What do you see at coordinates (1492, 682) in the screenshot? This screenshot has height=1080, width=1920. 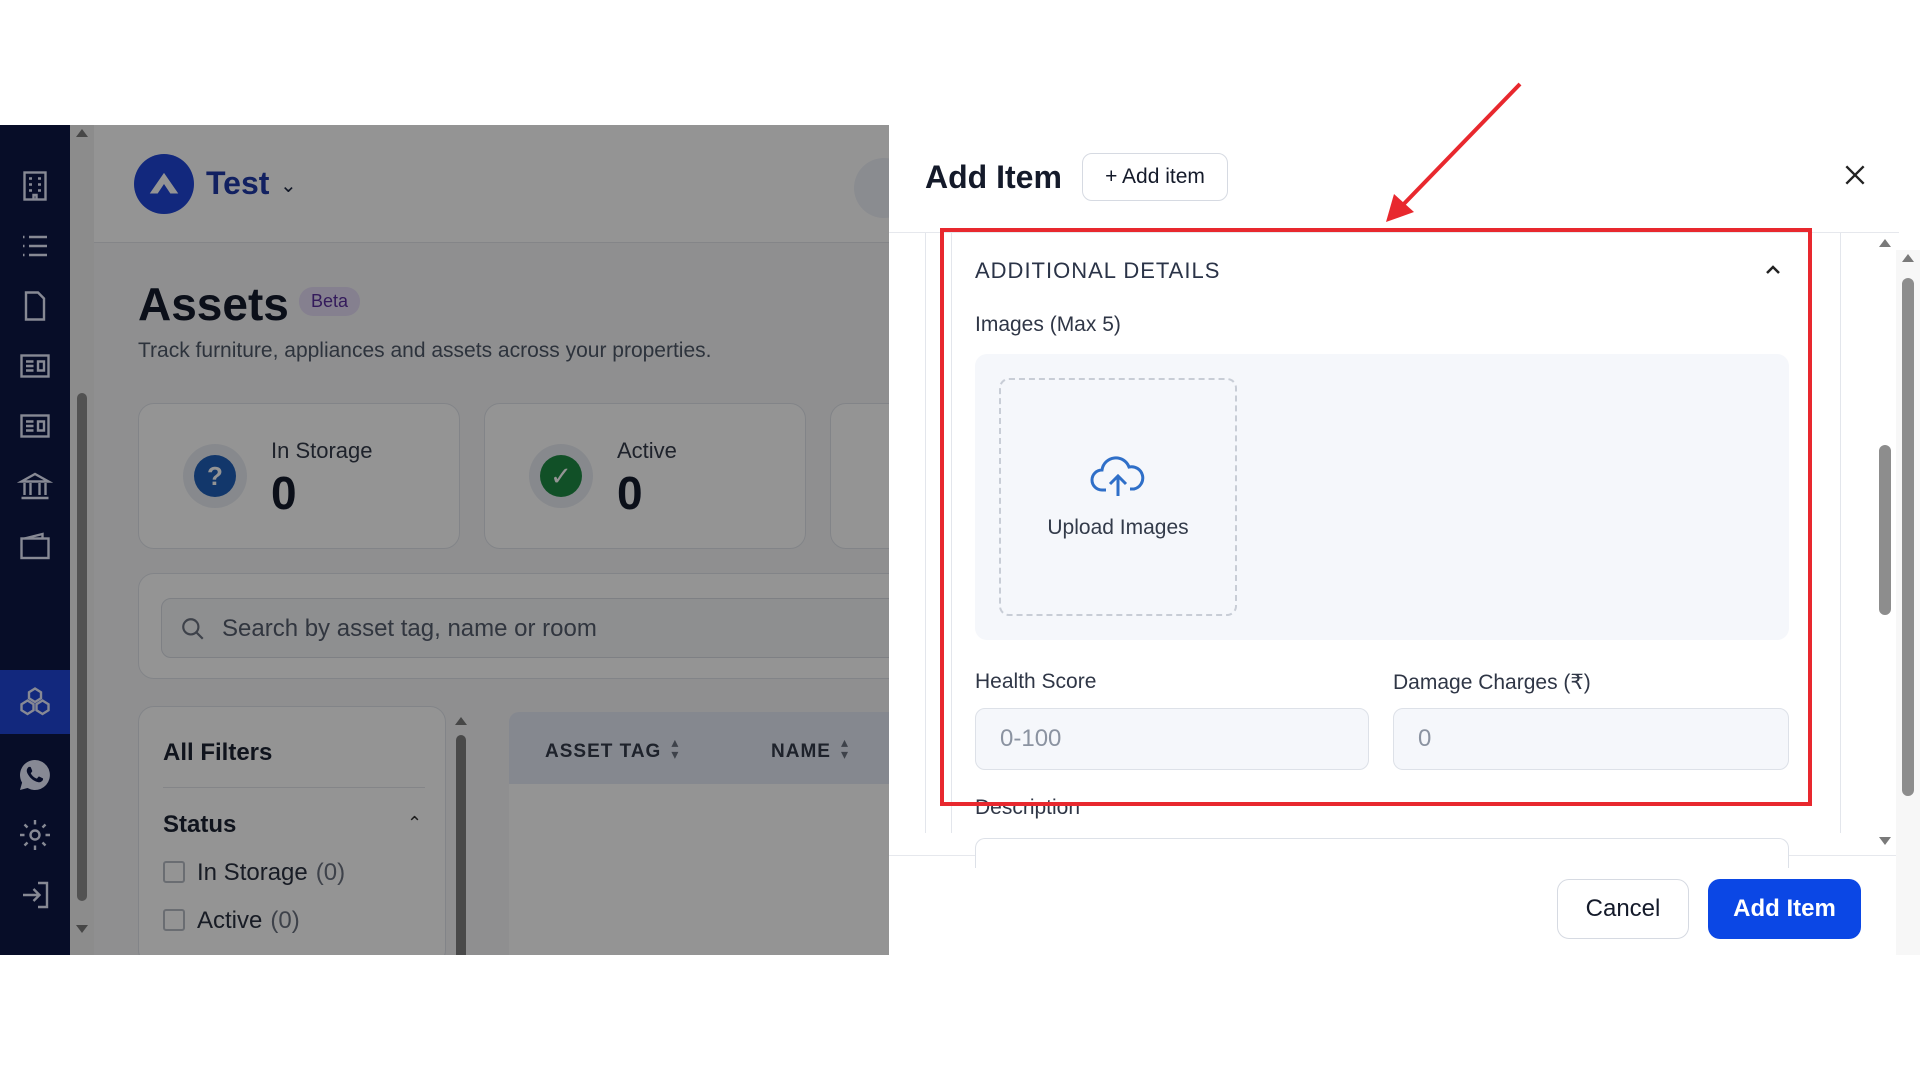 I see `damage-charges-label: Damage Charges (₹)` at bounding box center [1492, 682].